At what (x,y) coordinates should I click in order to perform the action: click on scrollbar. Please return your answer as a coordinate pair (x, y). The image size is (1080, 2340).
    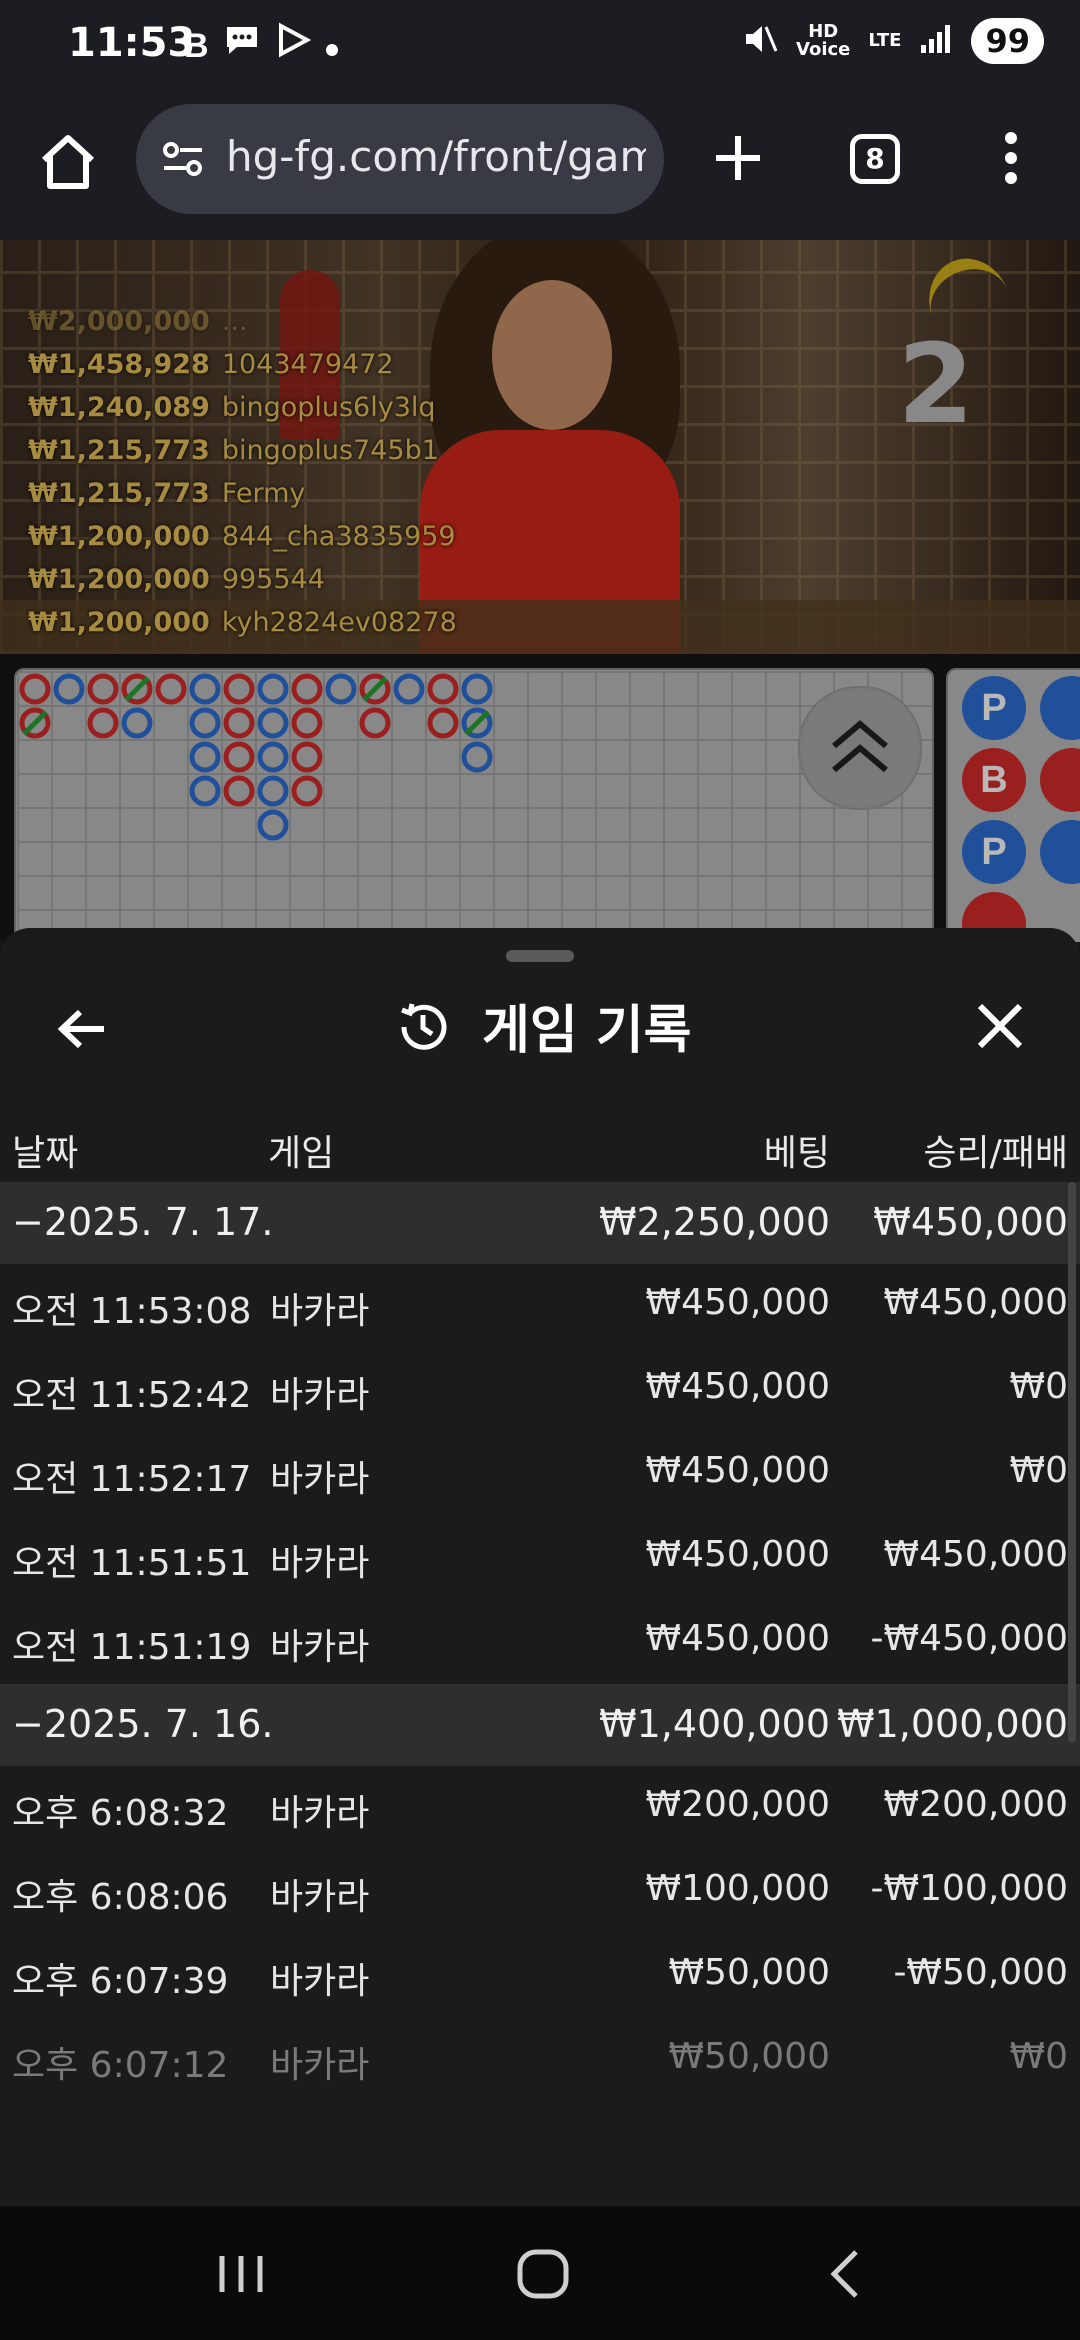
    Looking at the image, I should click on (1072, 1462).